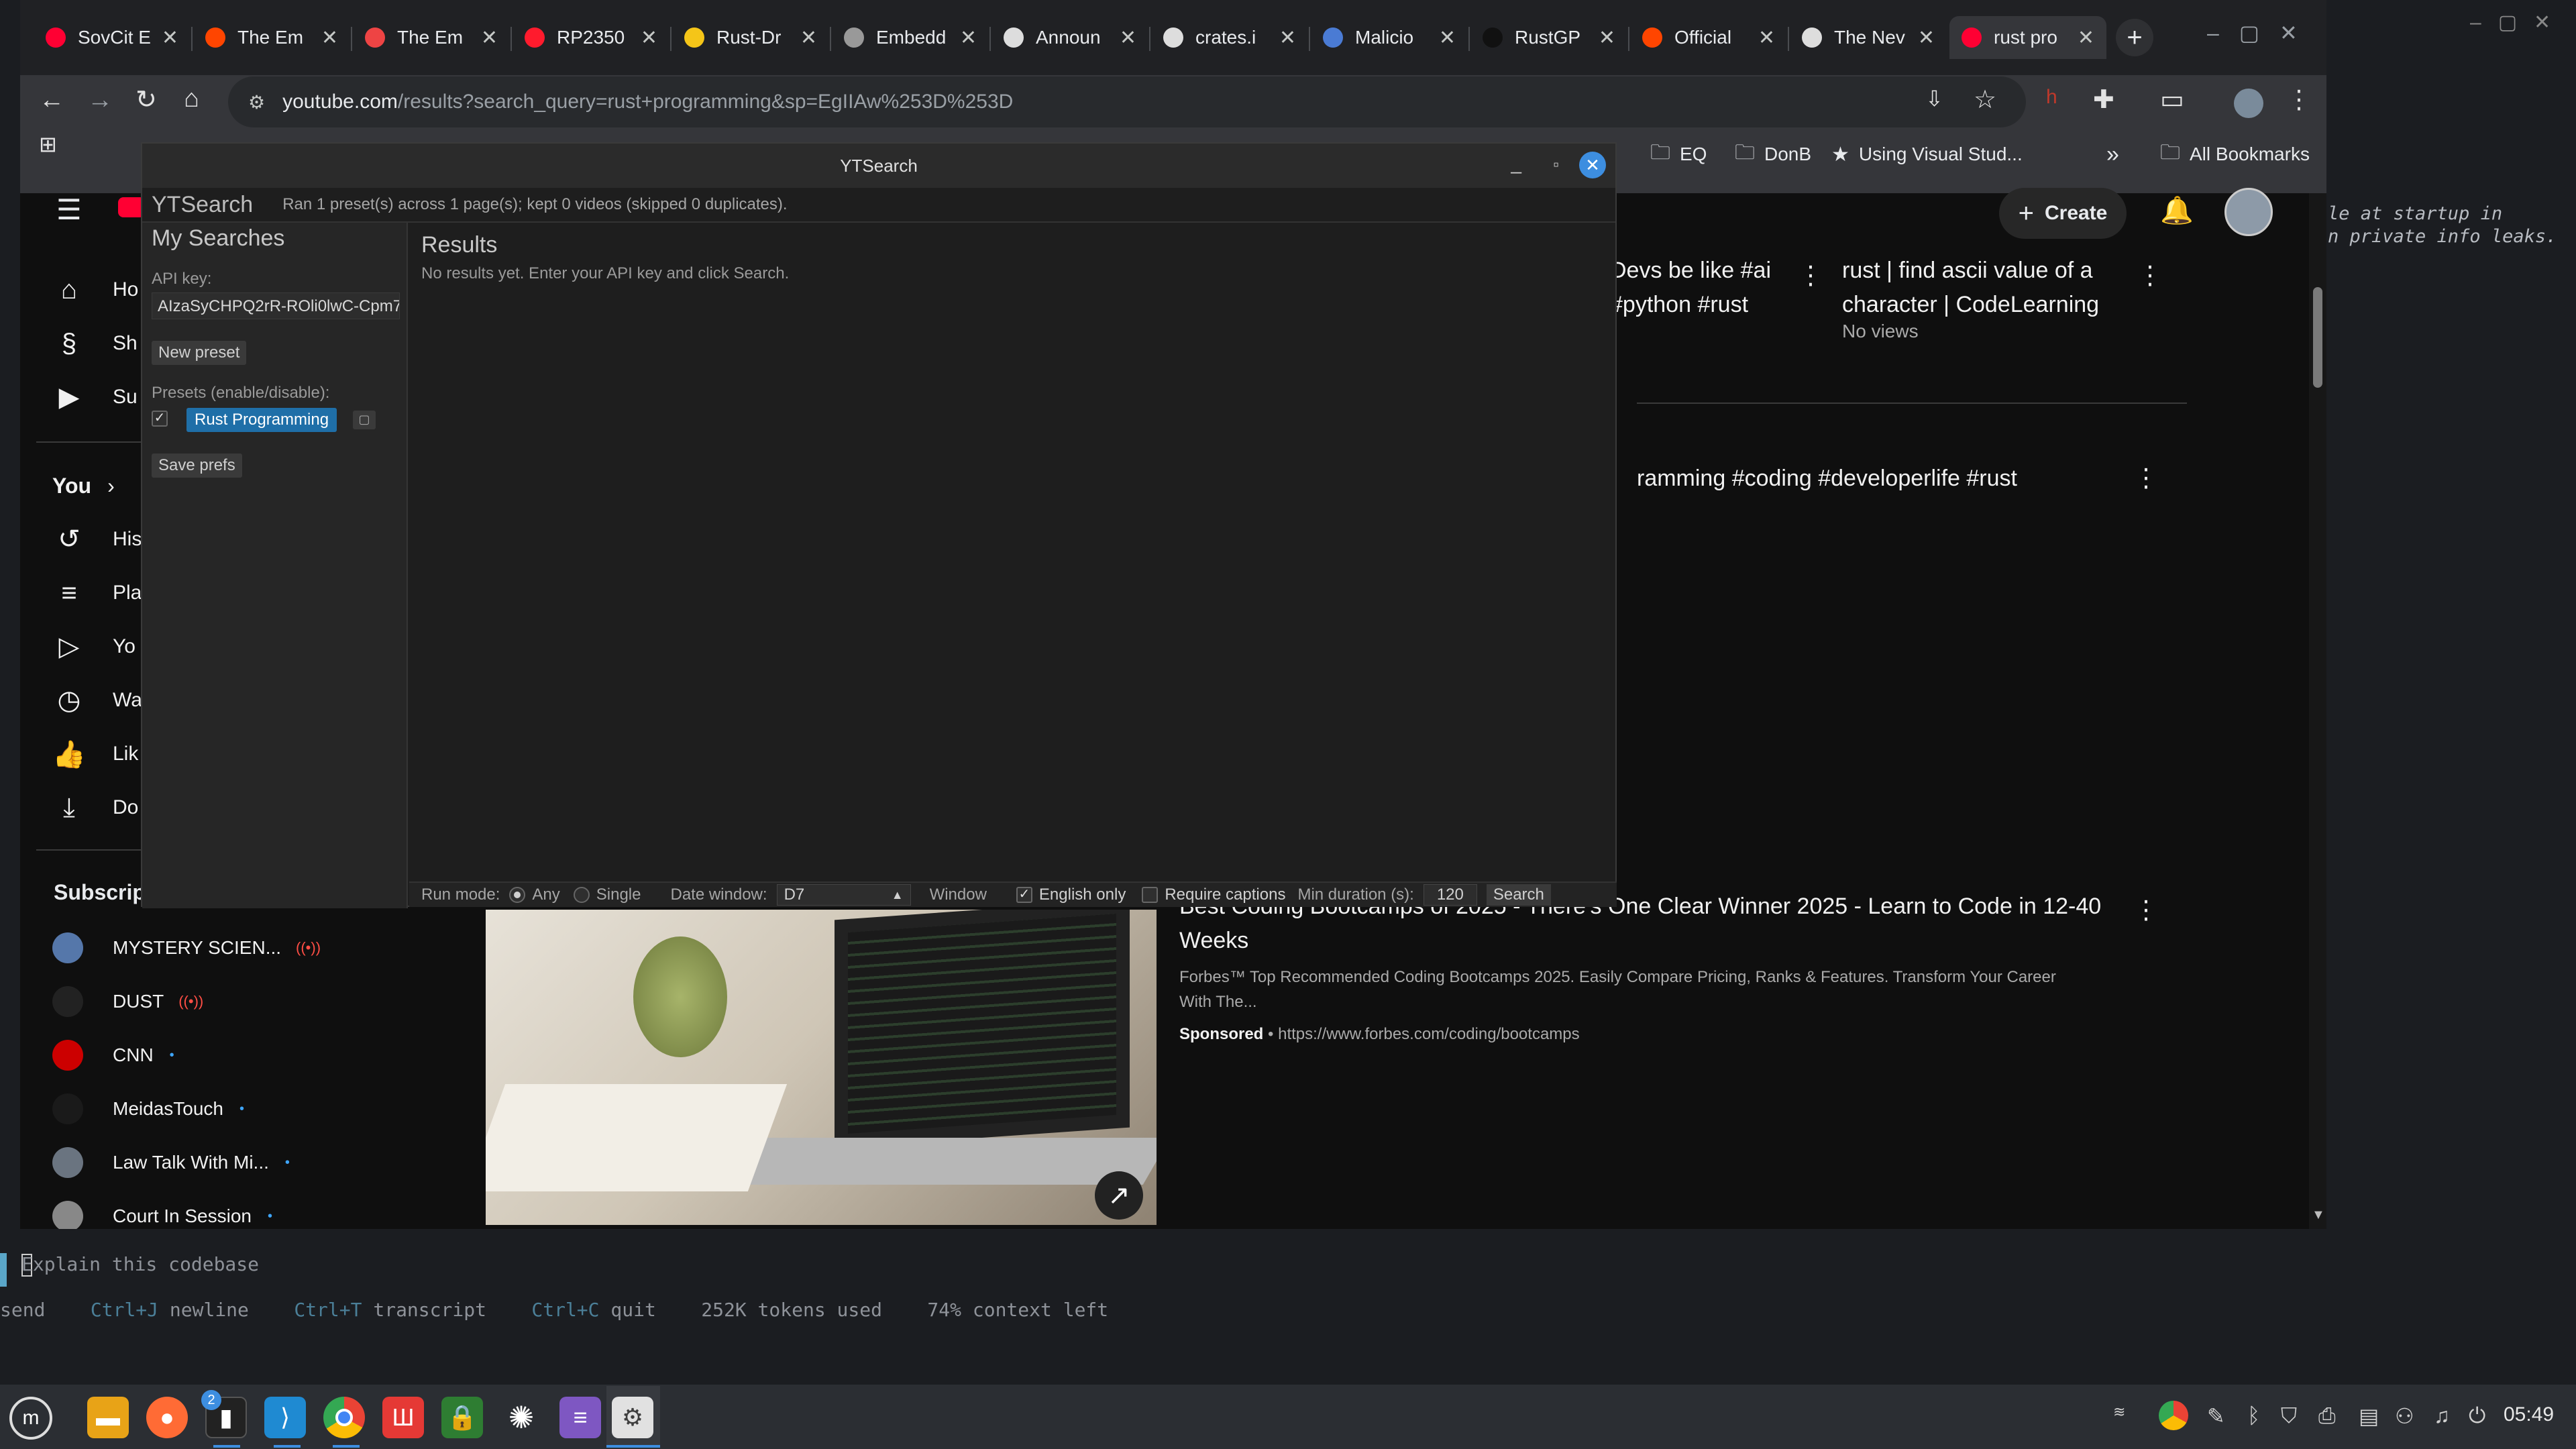 The image size is (2576, 1449). What do you see at coordinates (276, 305) in the screenshot?
I see `api-key-input: AIzaSyCHPQ2rR-ROli0lwC-Cpm7` at bounding box center [276, 305].